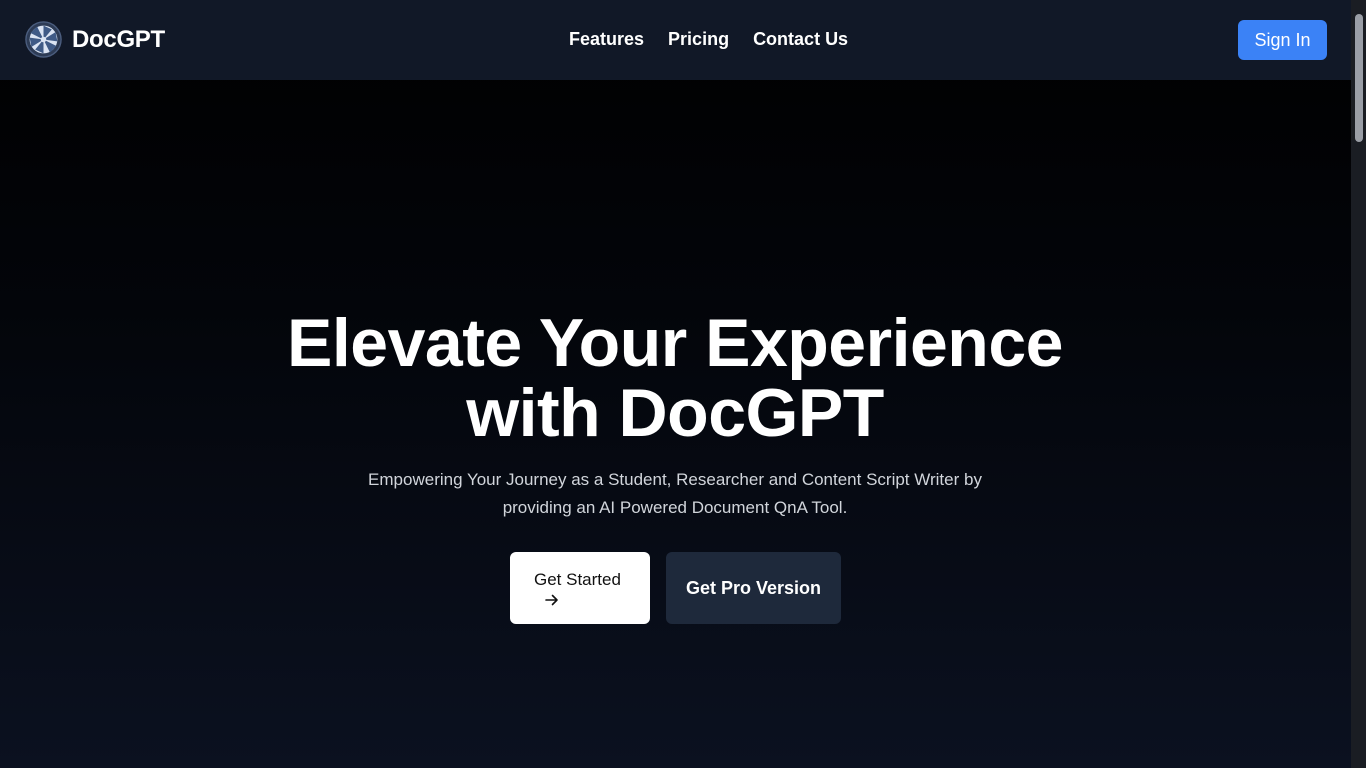 This screenshot has height=768, width=1366. I want to click on nav-link-pricing: Pricing, so click(698, 39).